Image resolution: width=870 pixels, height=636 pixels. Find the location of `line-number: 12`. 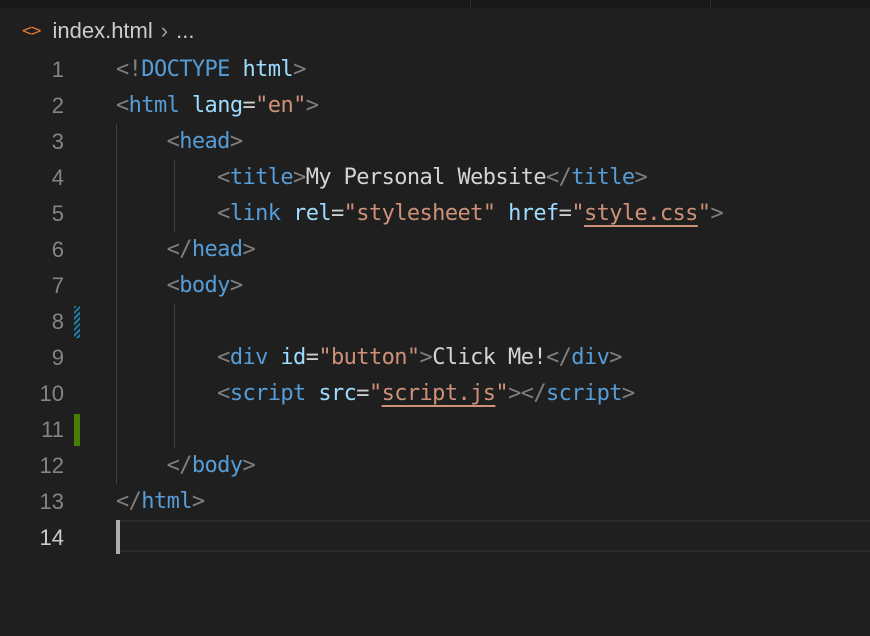

line-number: 12 is located at coordinates (51, 465).